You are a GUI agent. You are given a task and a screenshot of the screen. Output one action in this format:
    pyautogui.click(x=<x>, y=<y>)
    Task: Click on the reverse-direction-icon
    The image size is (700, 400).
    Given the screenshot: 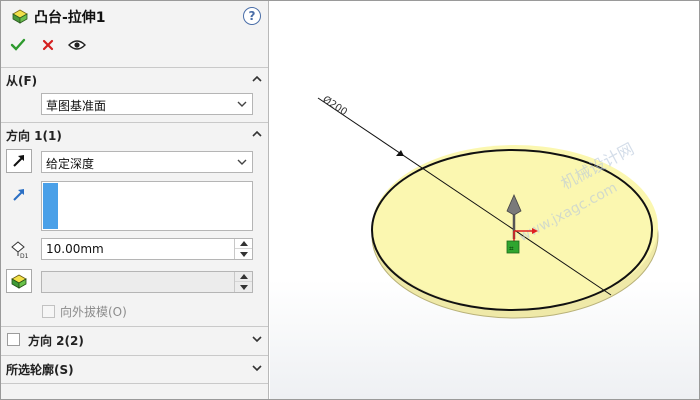 What is the action you would take?
    pyautogui.click(x=18, y=161)
    